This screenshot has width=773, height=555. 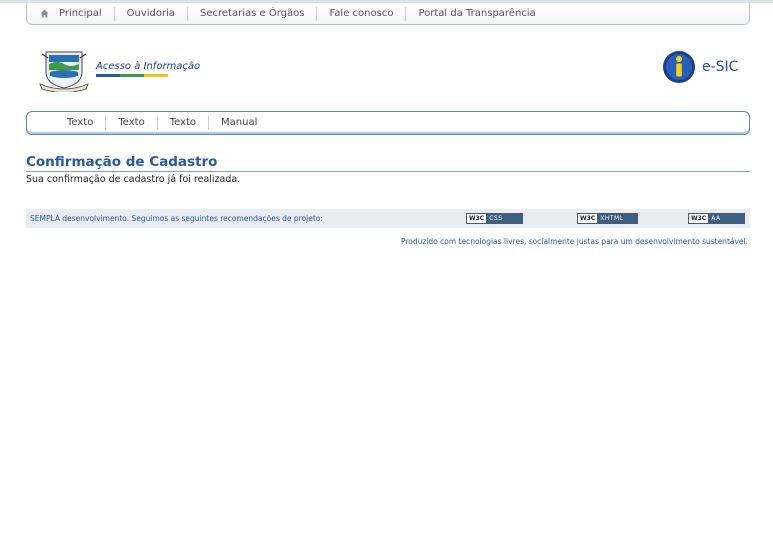 What do you see at coordinates (239, 123) in the screenshot?
I see `subnav-item-manual: Manual` at bounding box center [239, 123].